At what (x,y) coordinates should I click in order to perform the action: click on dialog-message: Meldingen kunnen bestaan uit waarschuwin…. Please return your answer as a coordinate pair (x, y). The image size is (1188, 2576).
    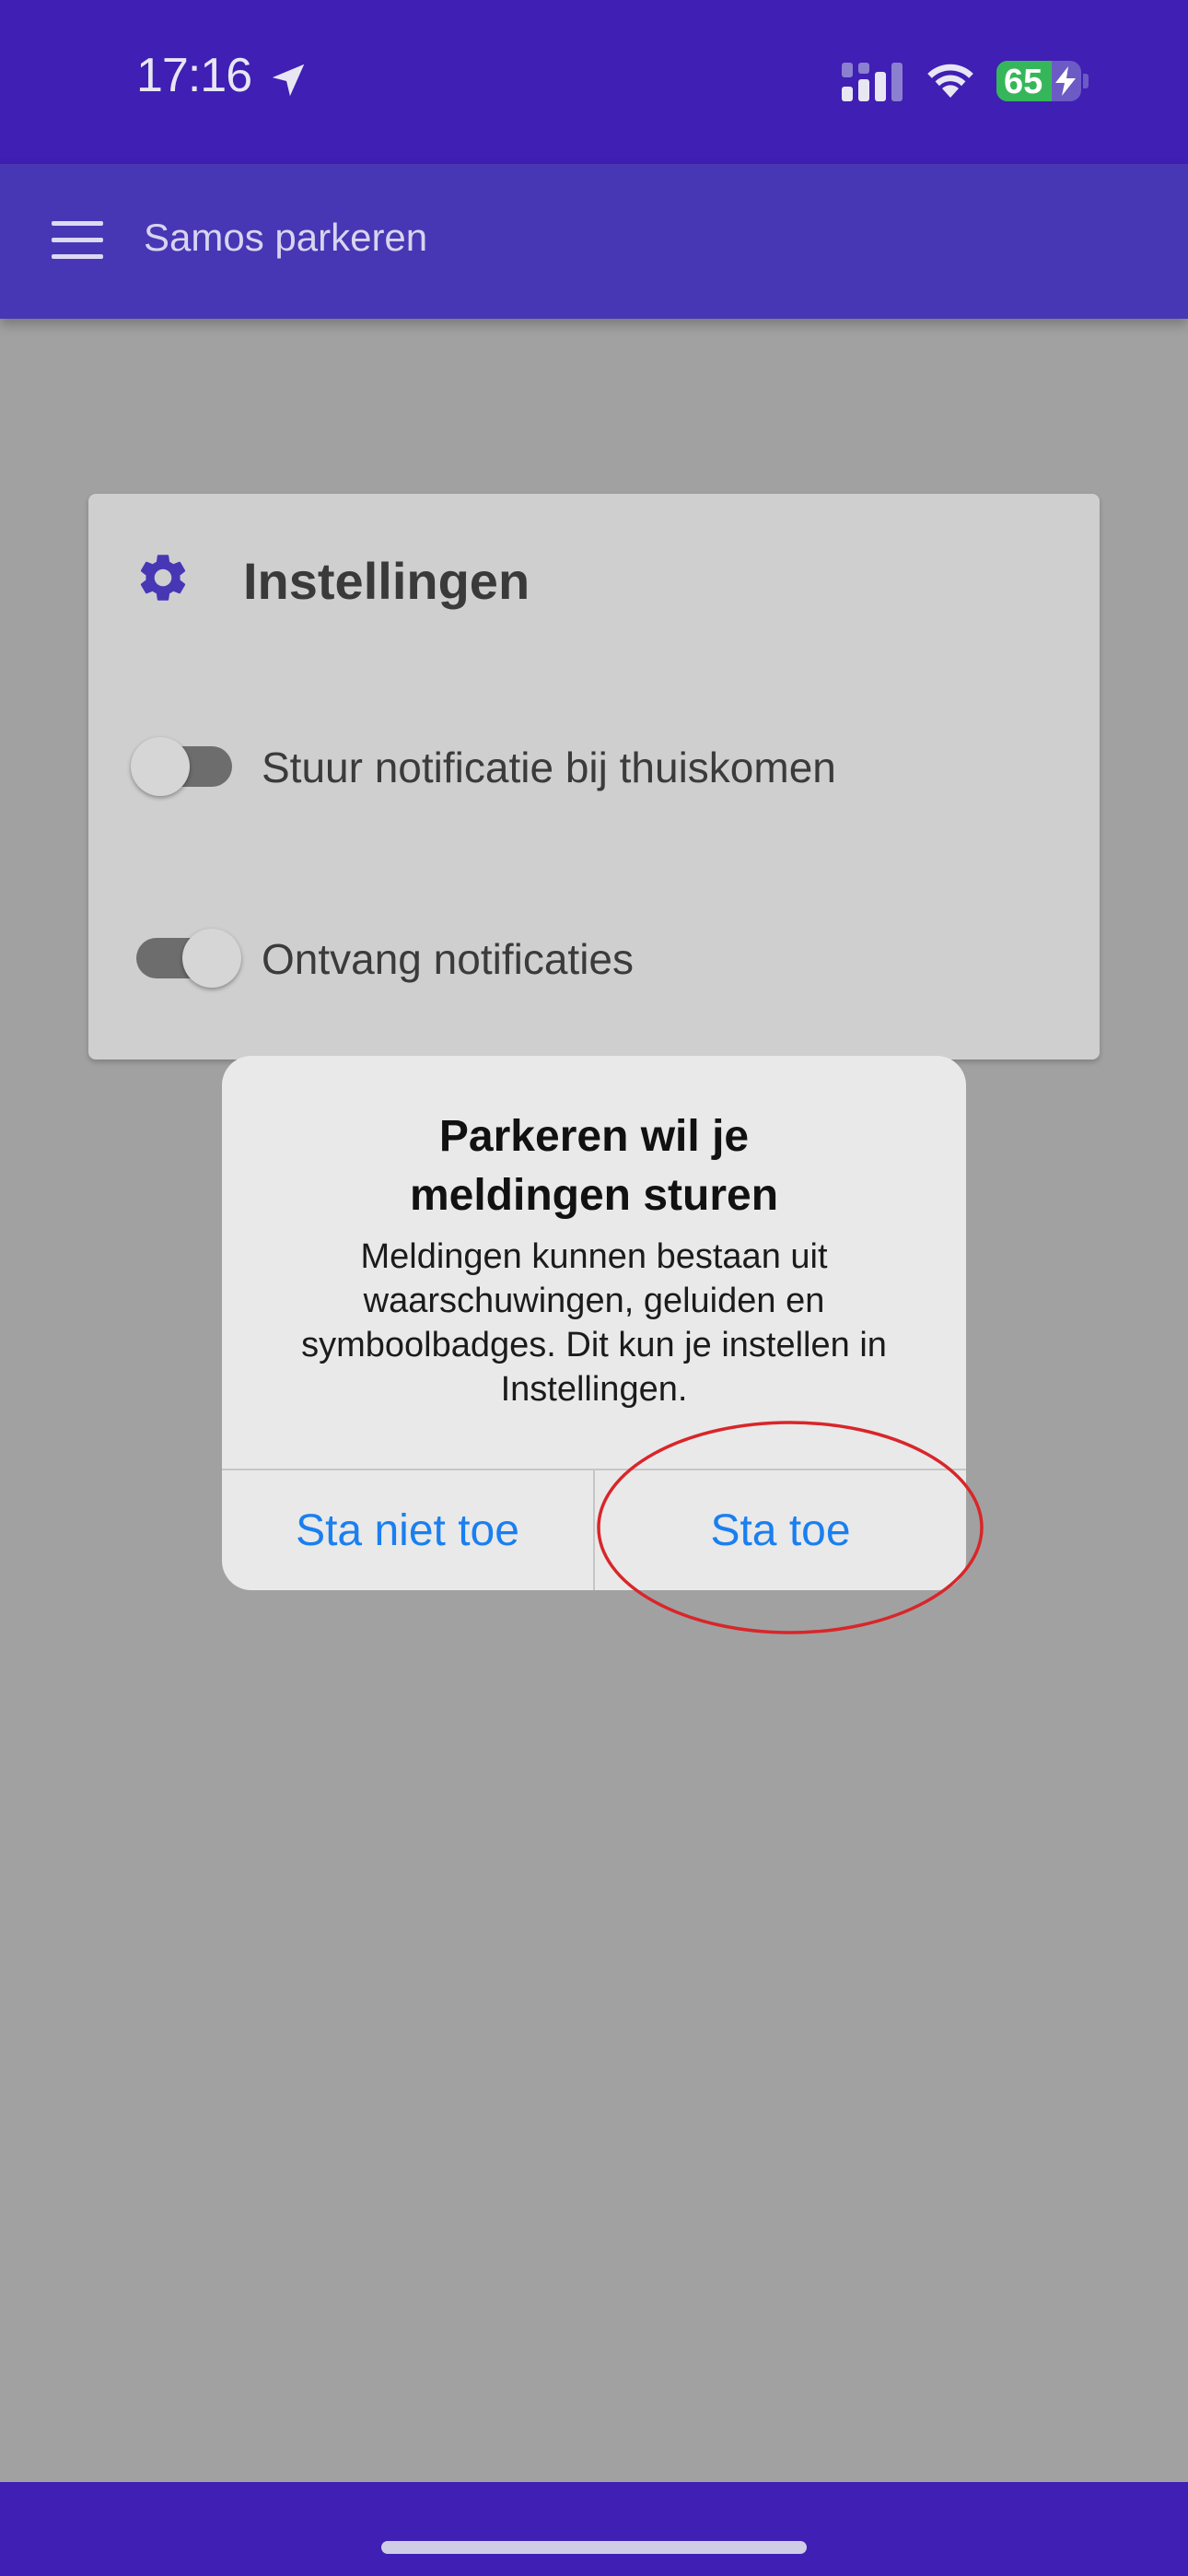
    Looking at the image, I should click on (594, 1323).